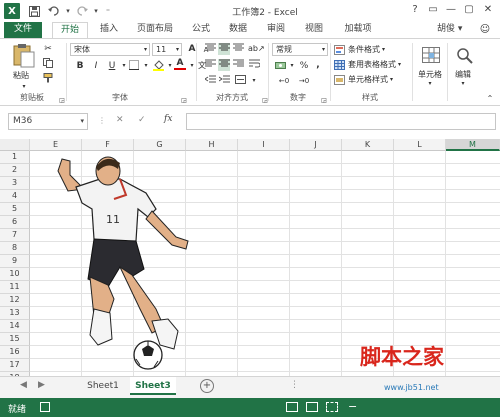 This screenshot has height=417, width=500. Describe the element at coordinates (318, 65) in the screenshot. I see `comma-style-button: ,` at that location.